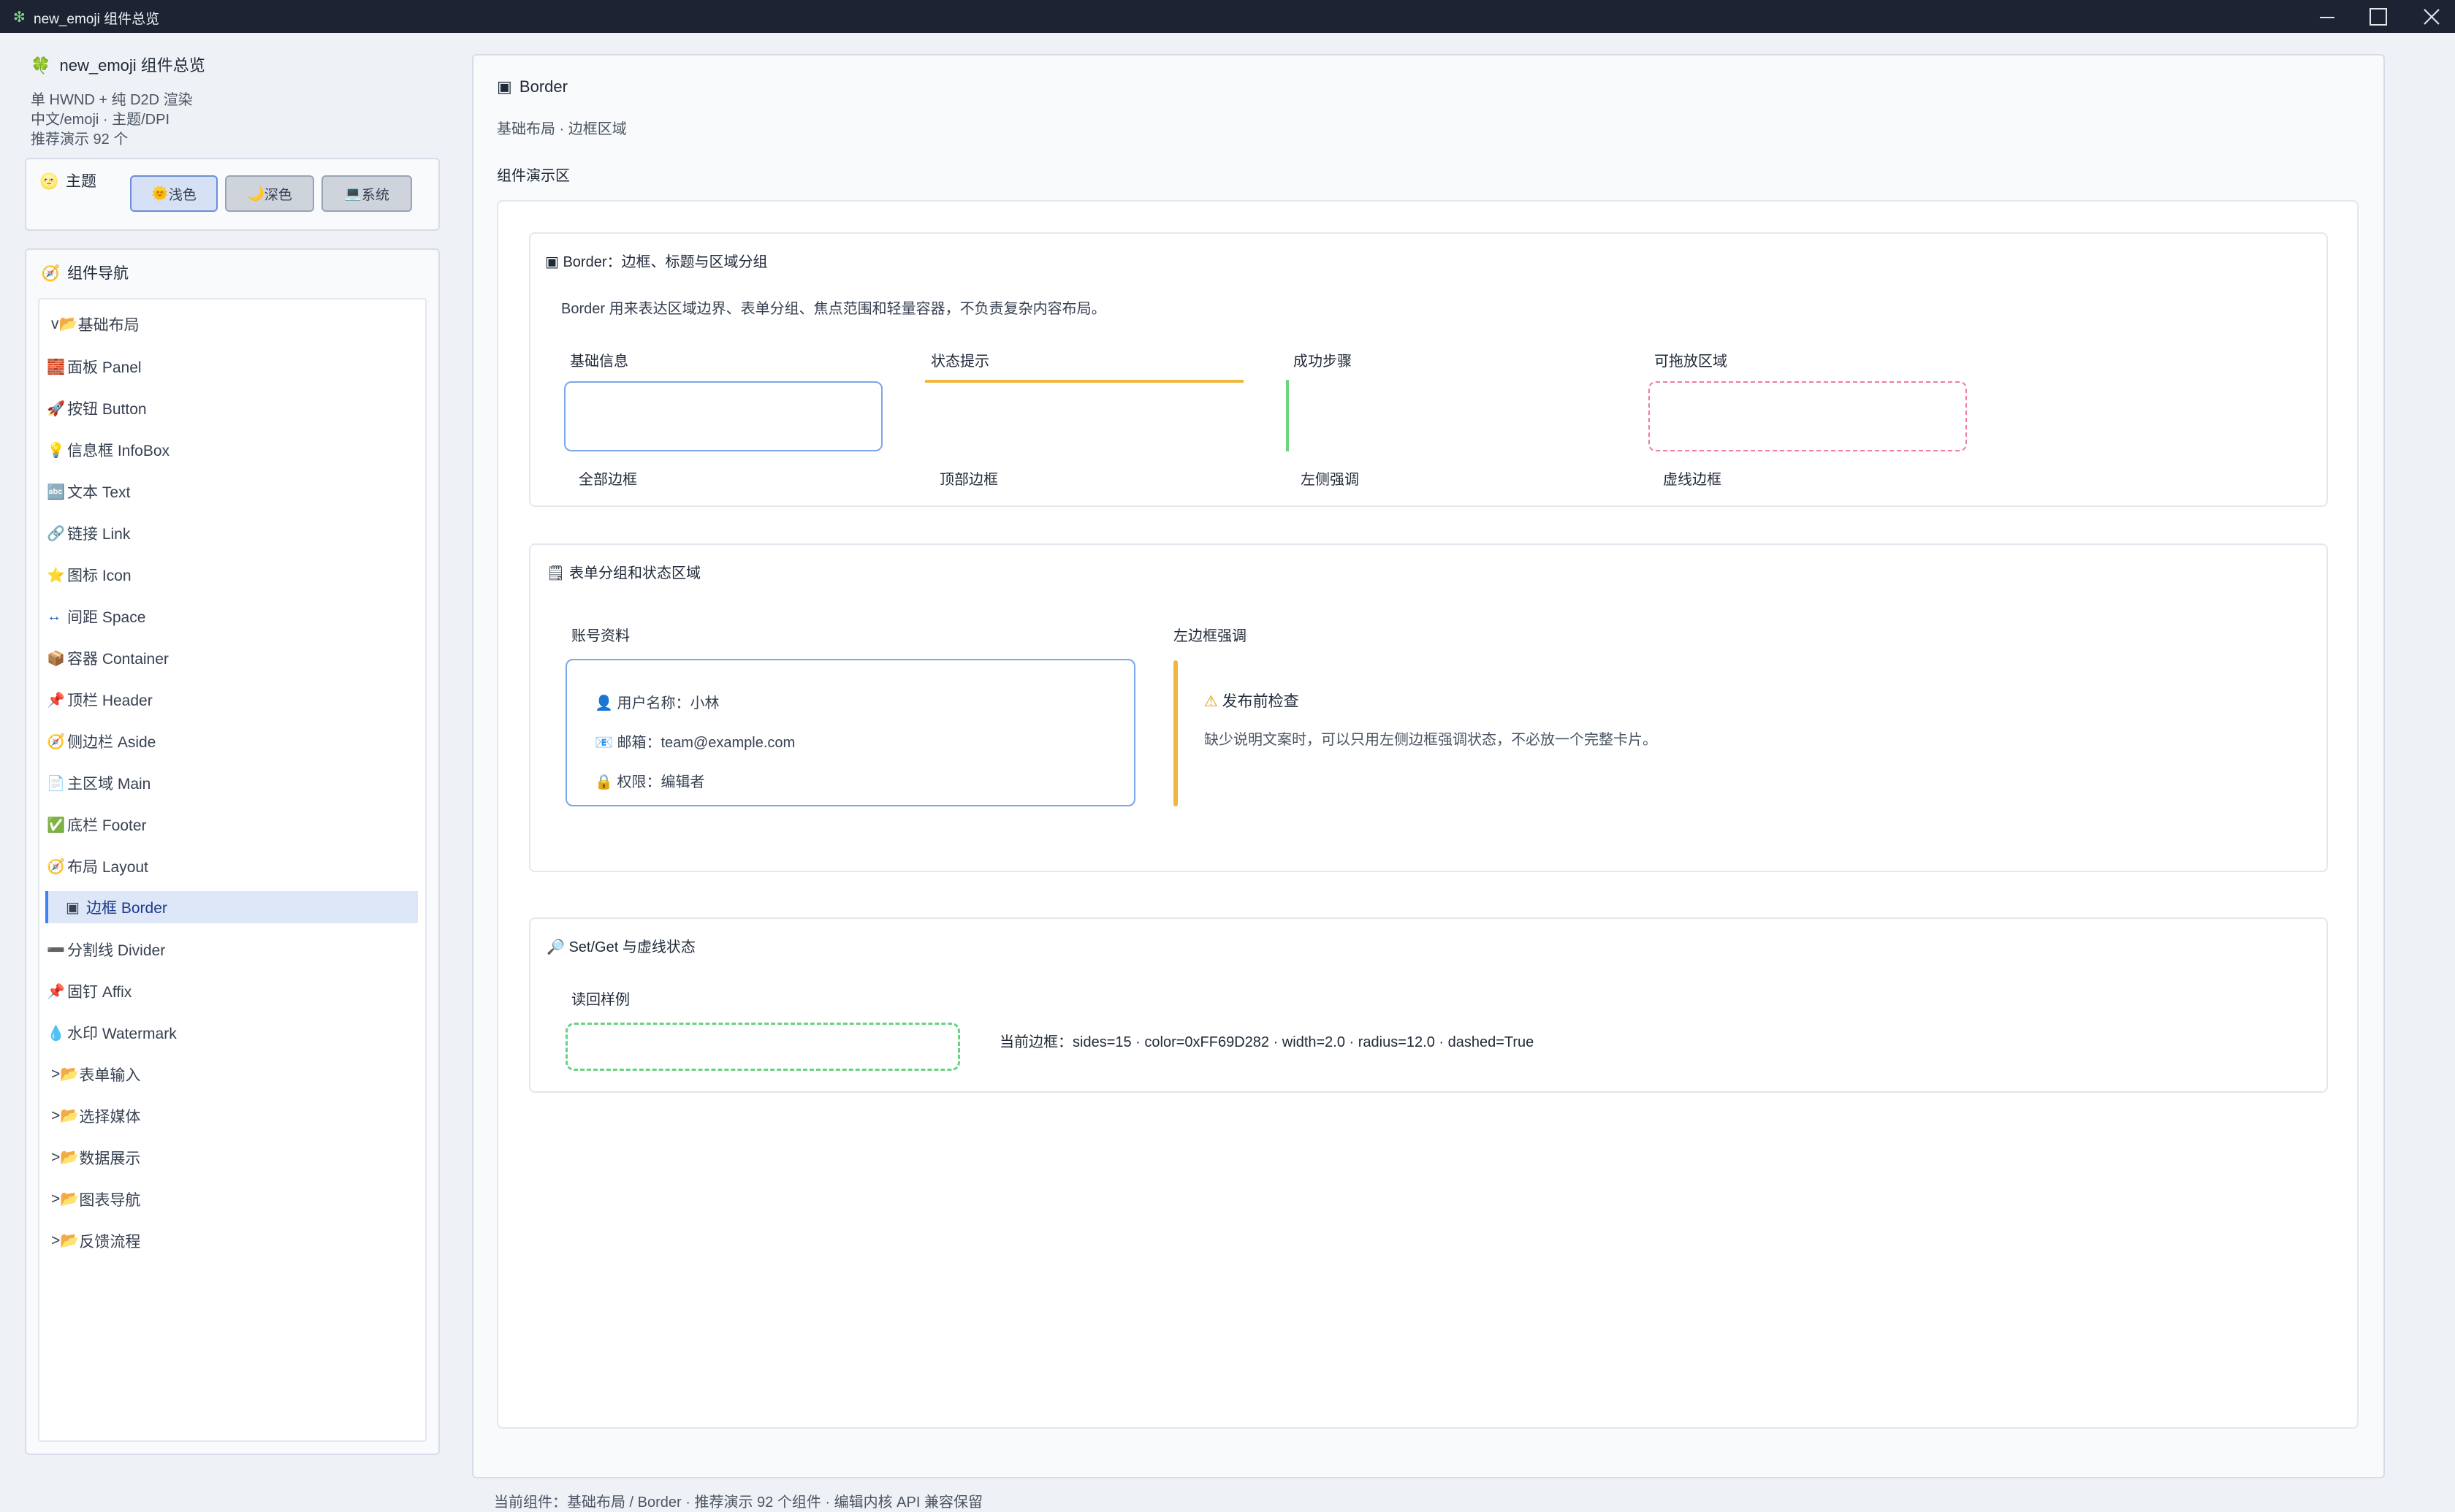  Describe the element at coordinates (231, 949) in the screenshot. I see `nav-item-divider: ➖ 分割线 Divider` at that location.